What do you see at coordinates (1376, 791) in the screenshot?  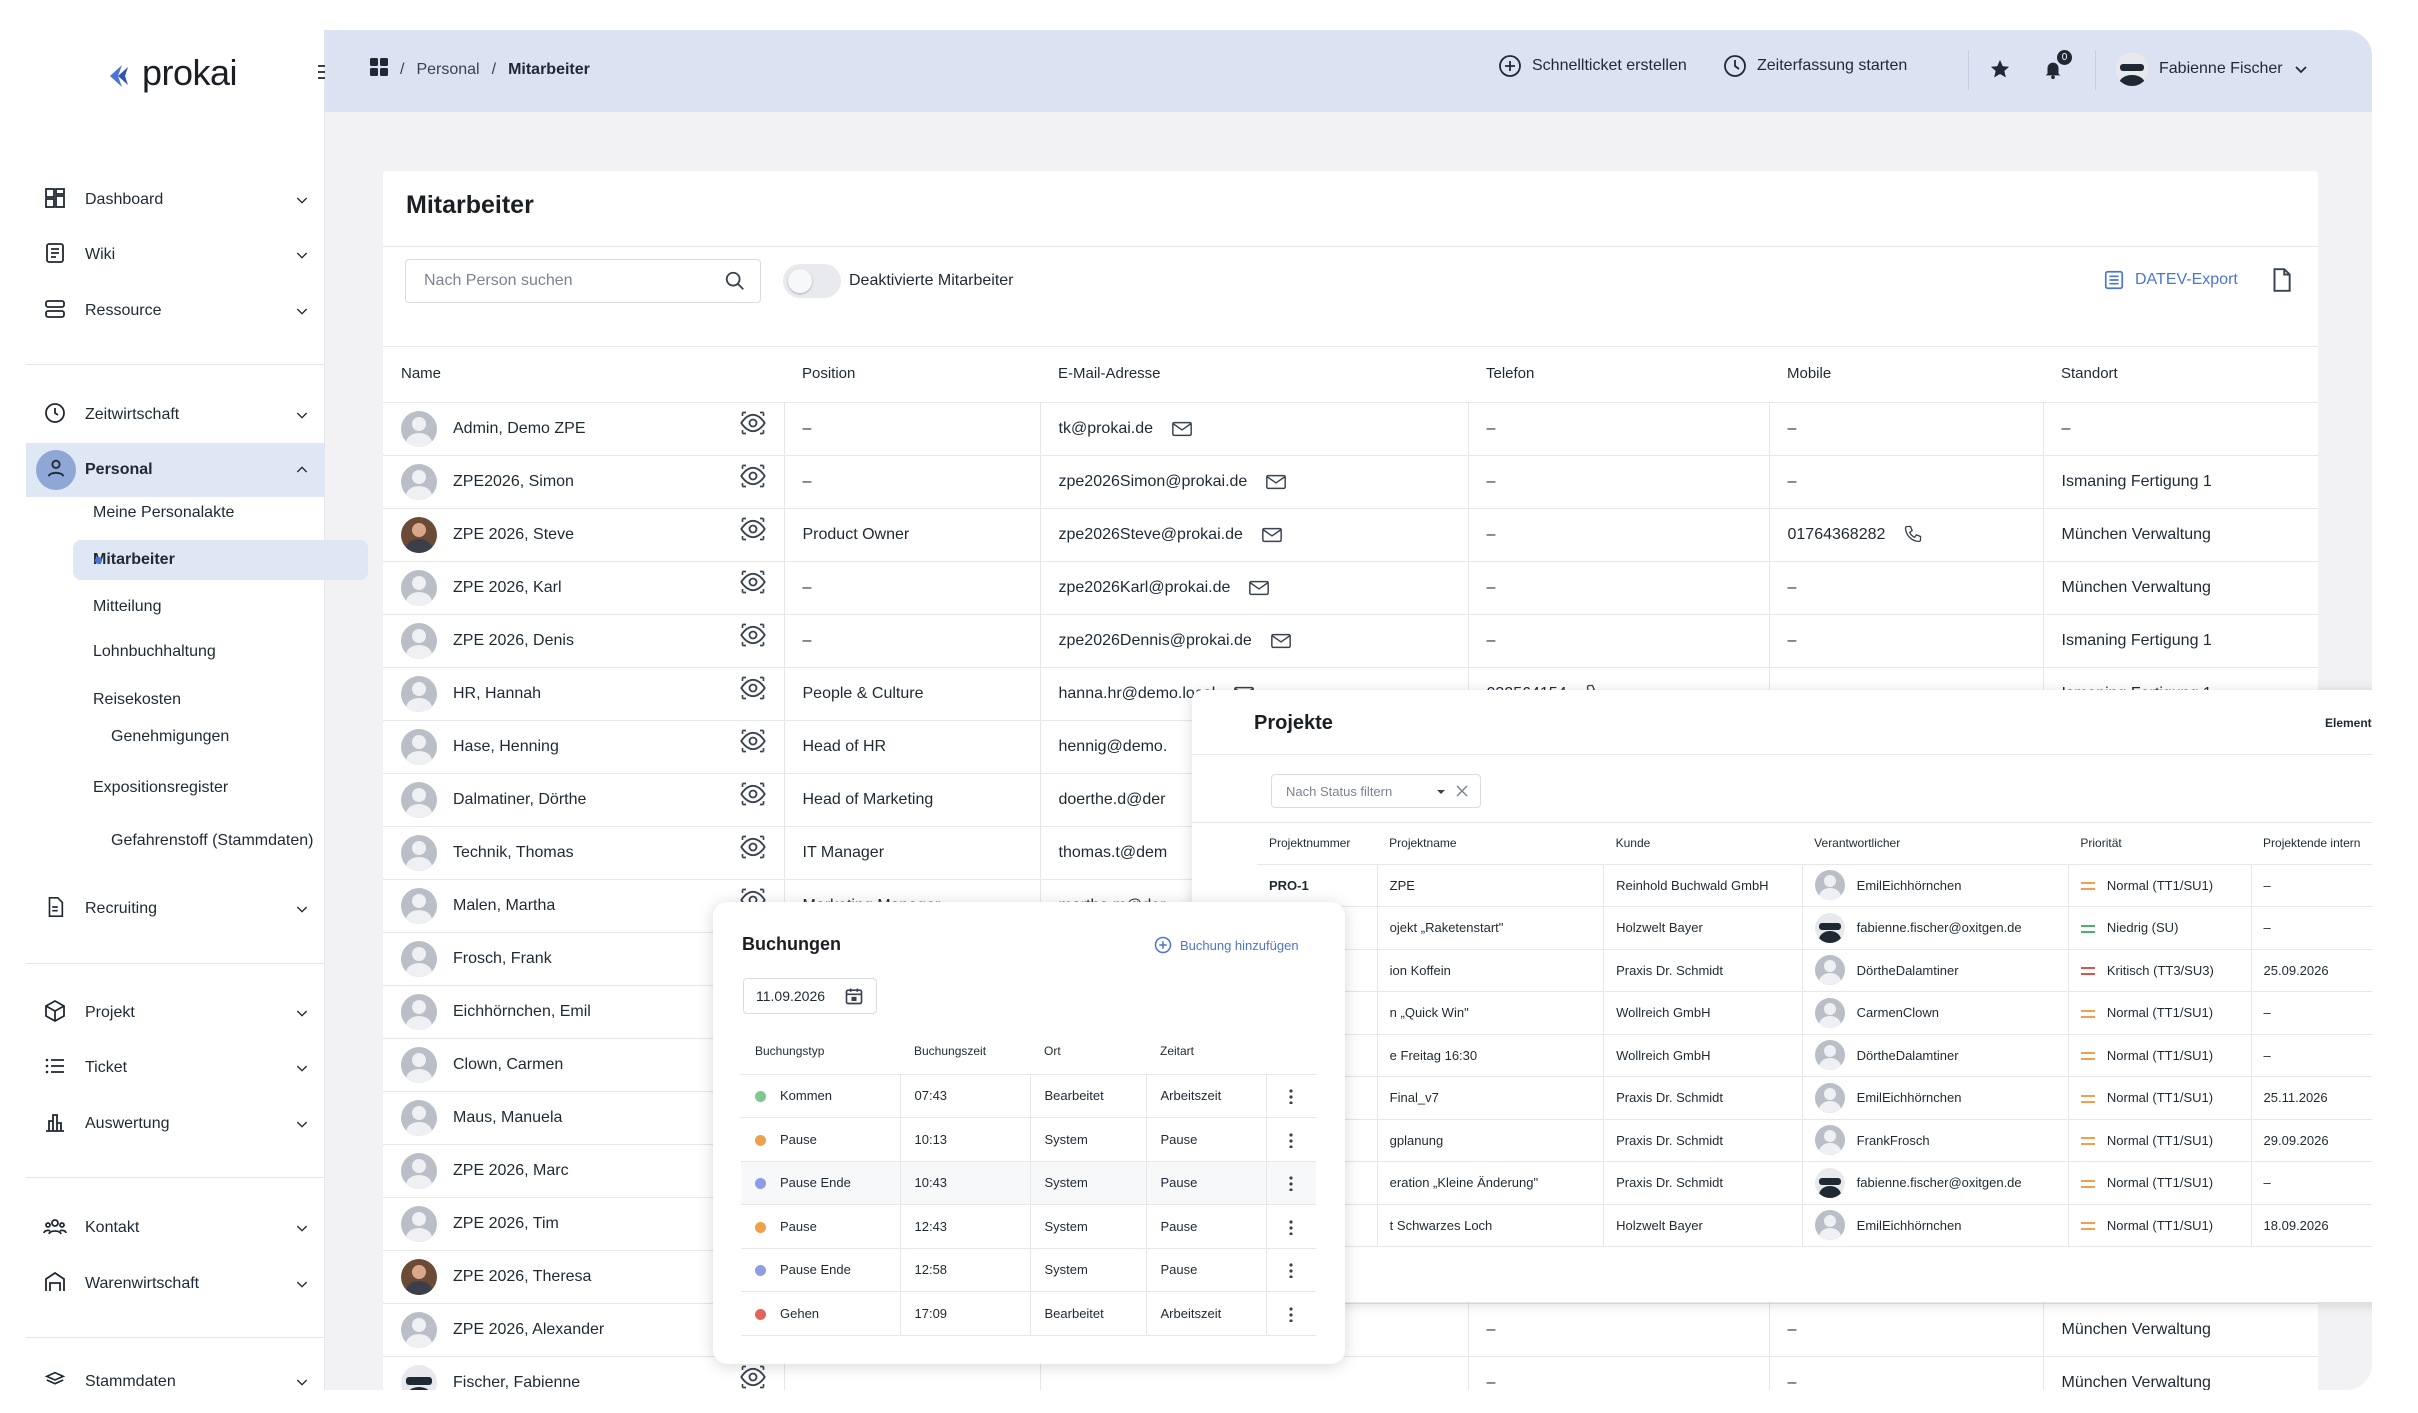 I see `status-filter-select: Nach Status filtern` at bounding box center [1376, 791].